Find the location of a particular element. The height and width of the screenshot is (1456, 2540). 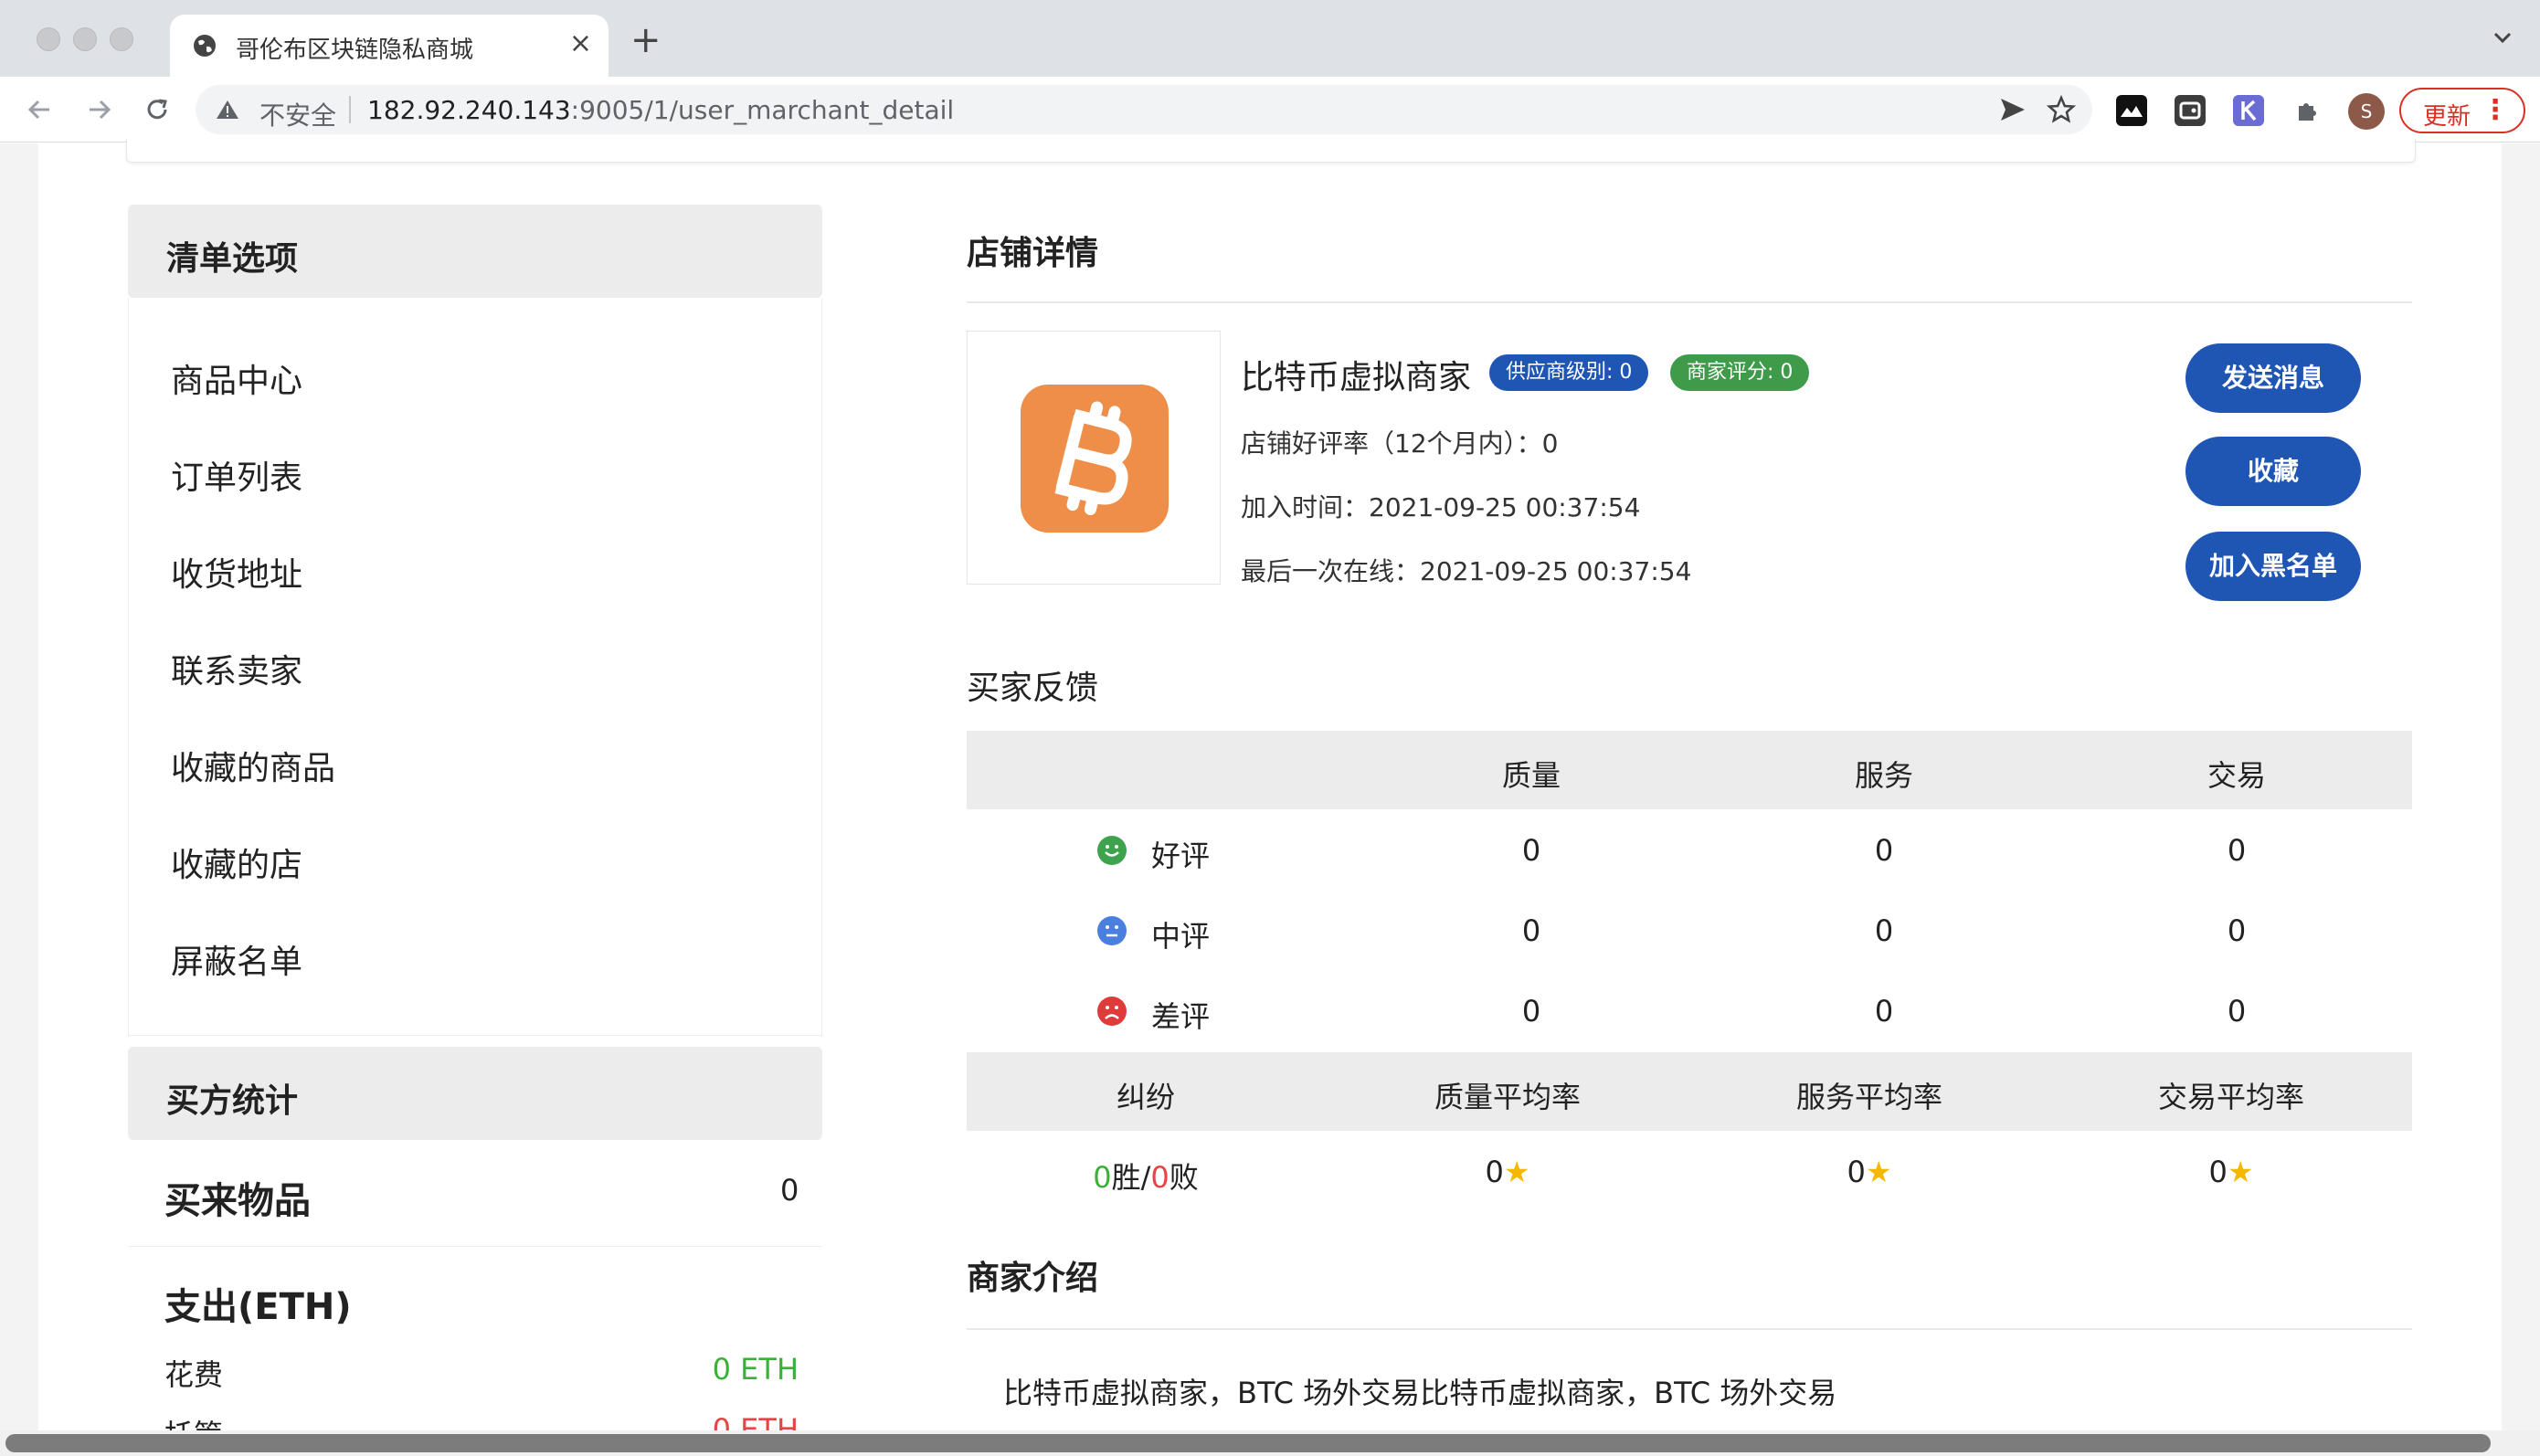

update-label: 更新 is located at coordinates (2447, 117).